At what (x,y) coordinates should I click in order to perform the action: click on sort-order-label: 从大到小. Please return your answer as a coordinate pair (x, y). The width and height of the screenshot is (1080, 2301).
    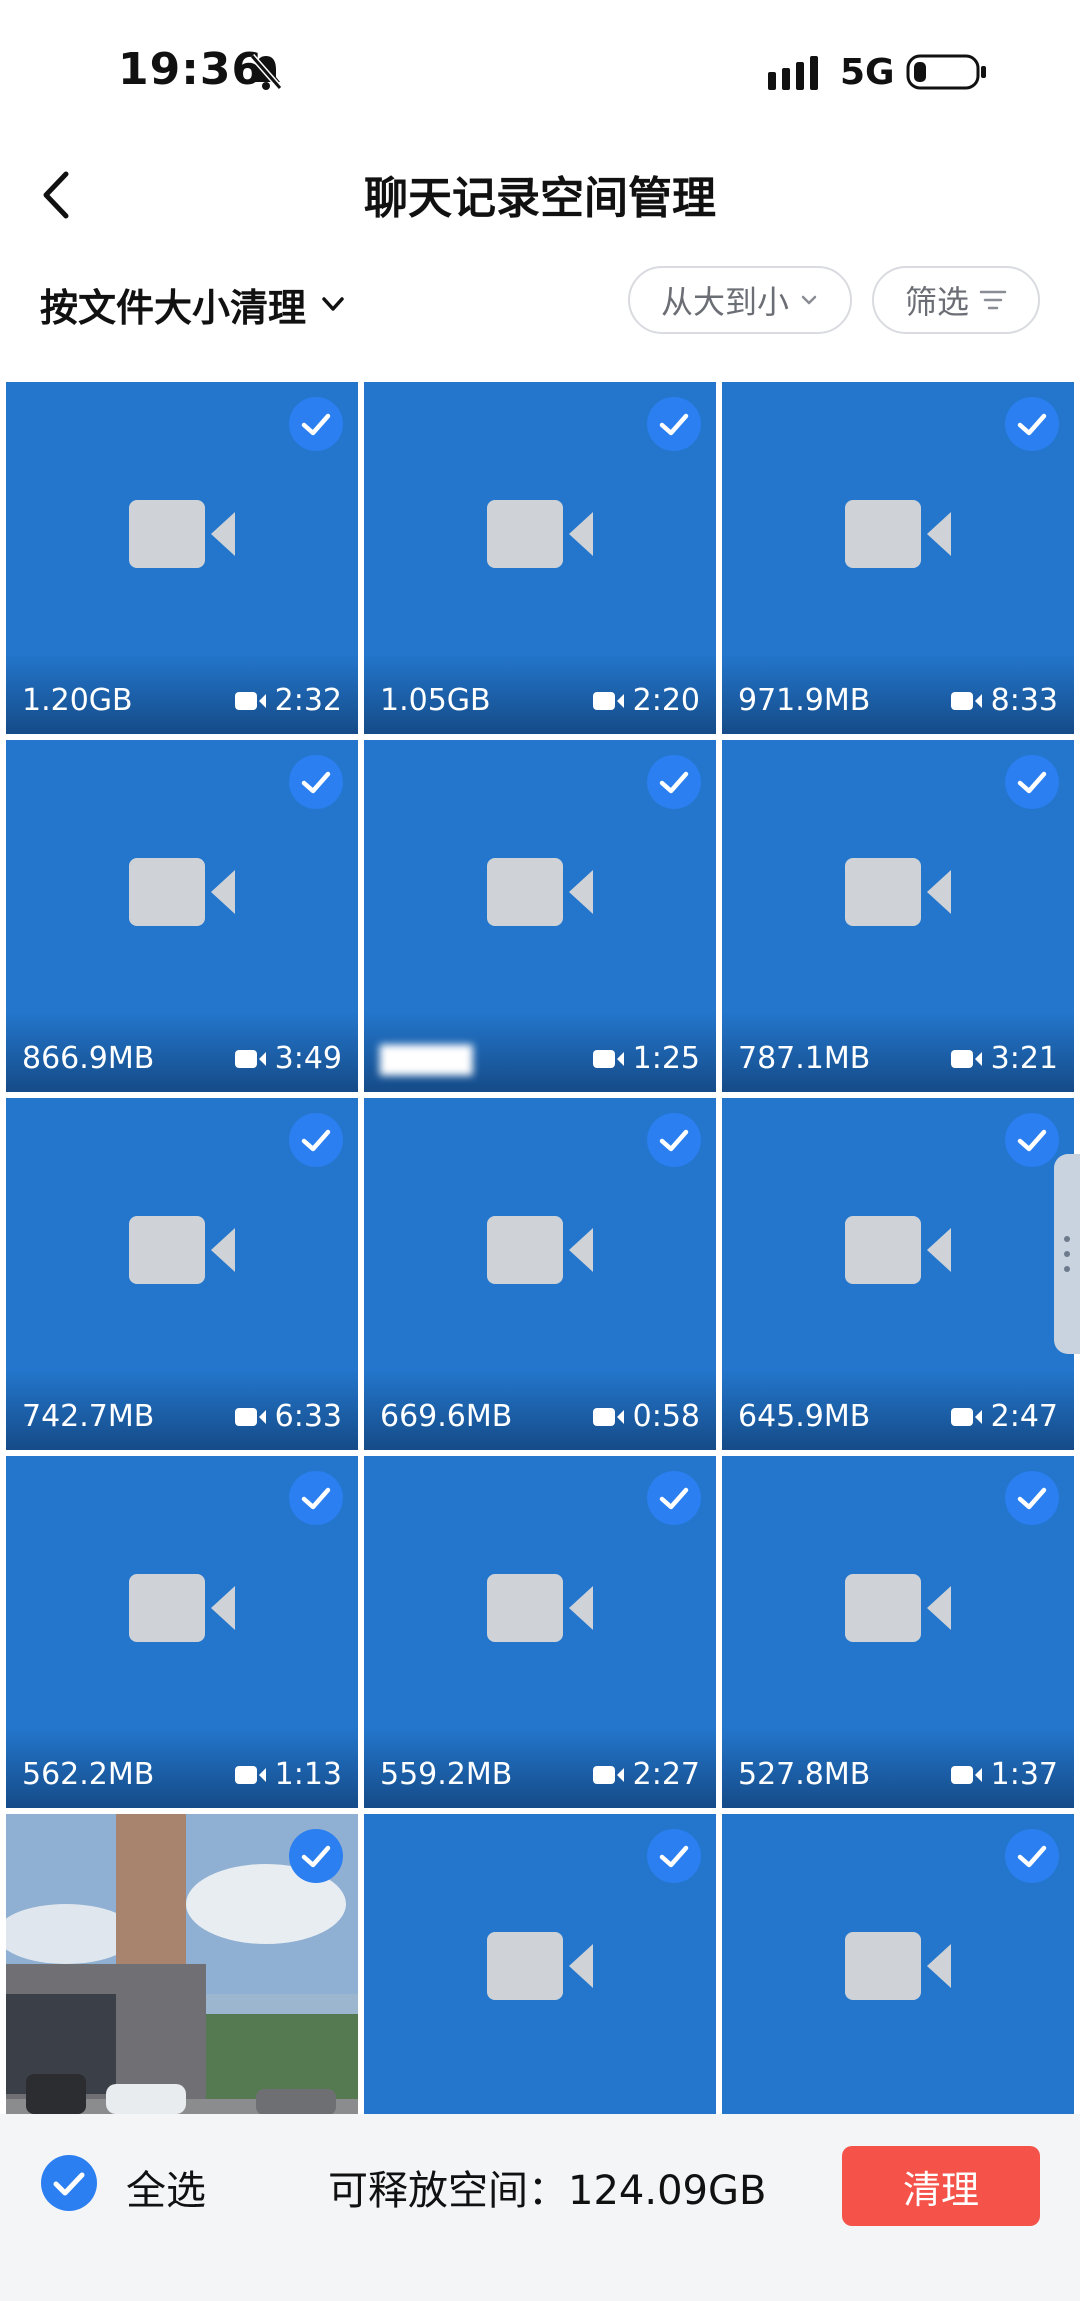
    Looking at the image, I should click on (724, 302).